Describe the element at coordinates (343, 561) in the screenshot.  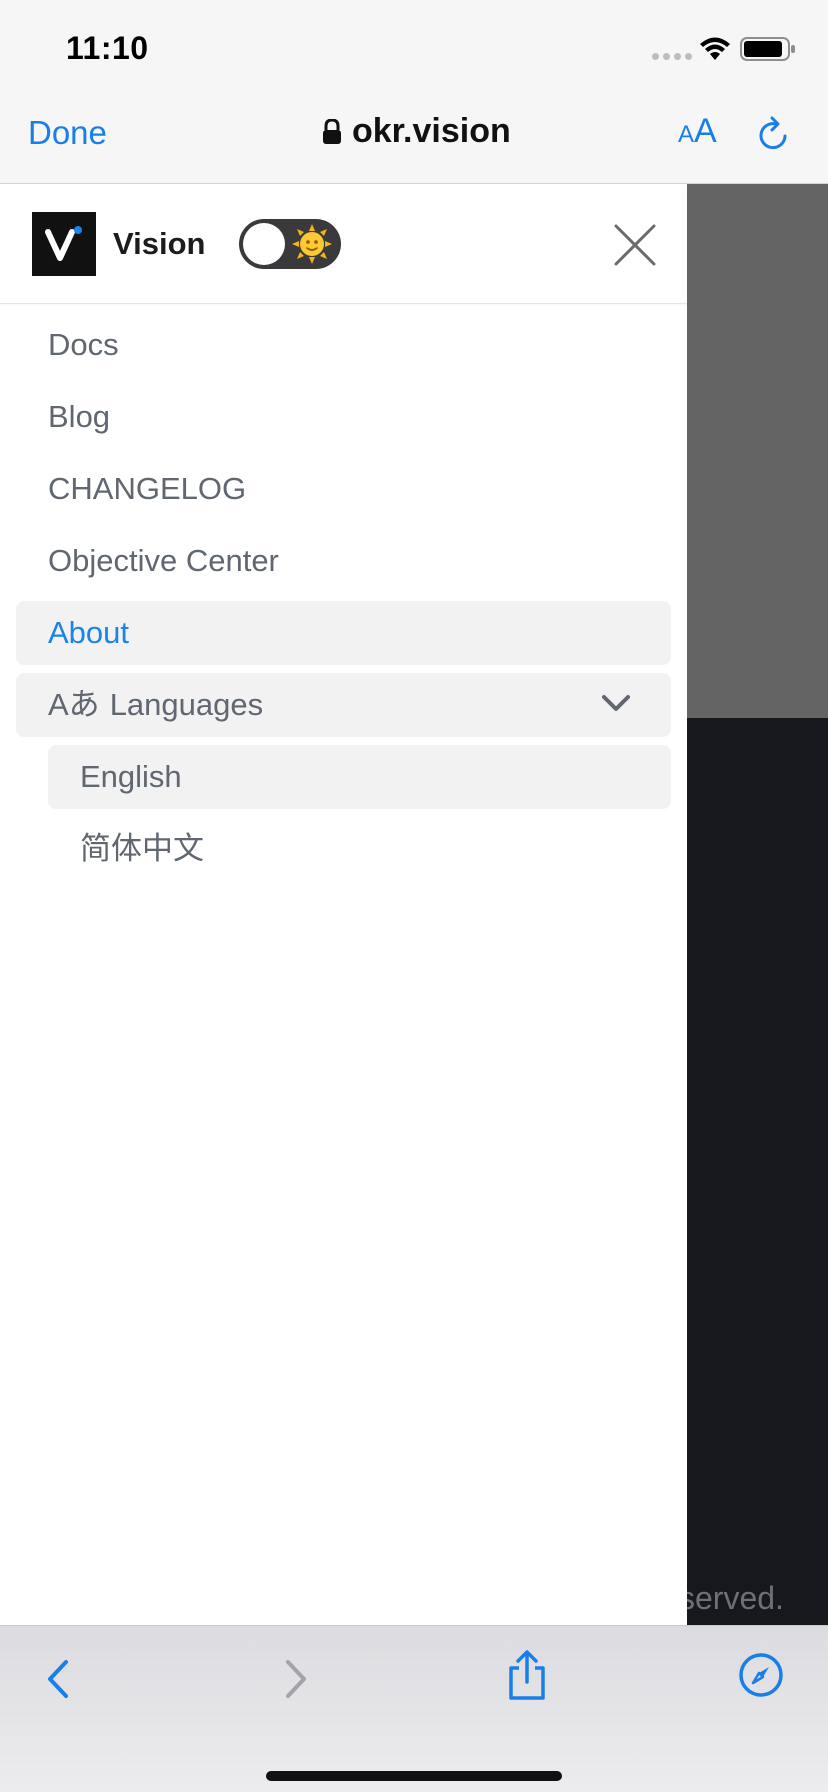
I see `menu-item-objective-center: Objective Center` at that location.